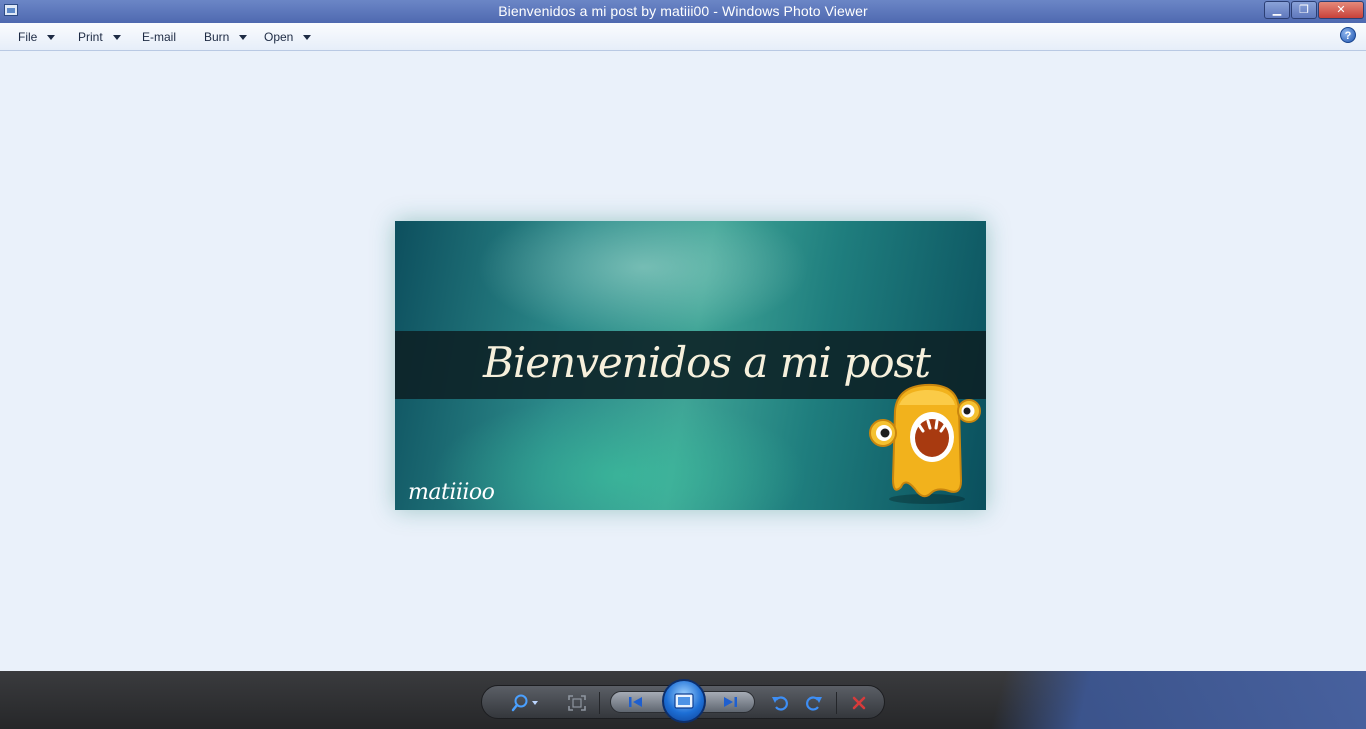  I want to click on menu-burn-label: Burn, so click(217, 37).